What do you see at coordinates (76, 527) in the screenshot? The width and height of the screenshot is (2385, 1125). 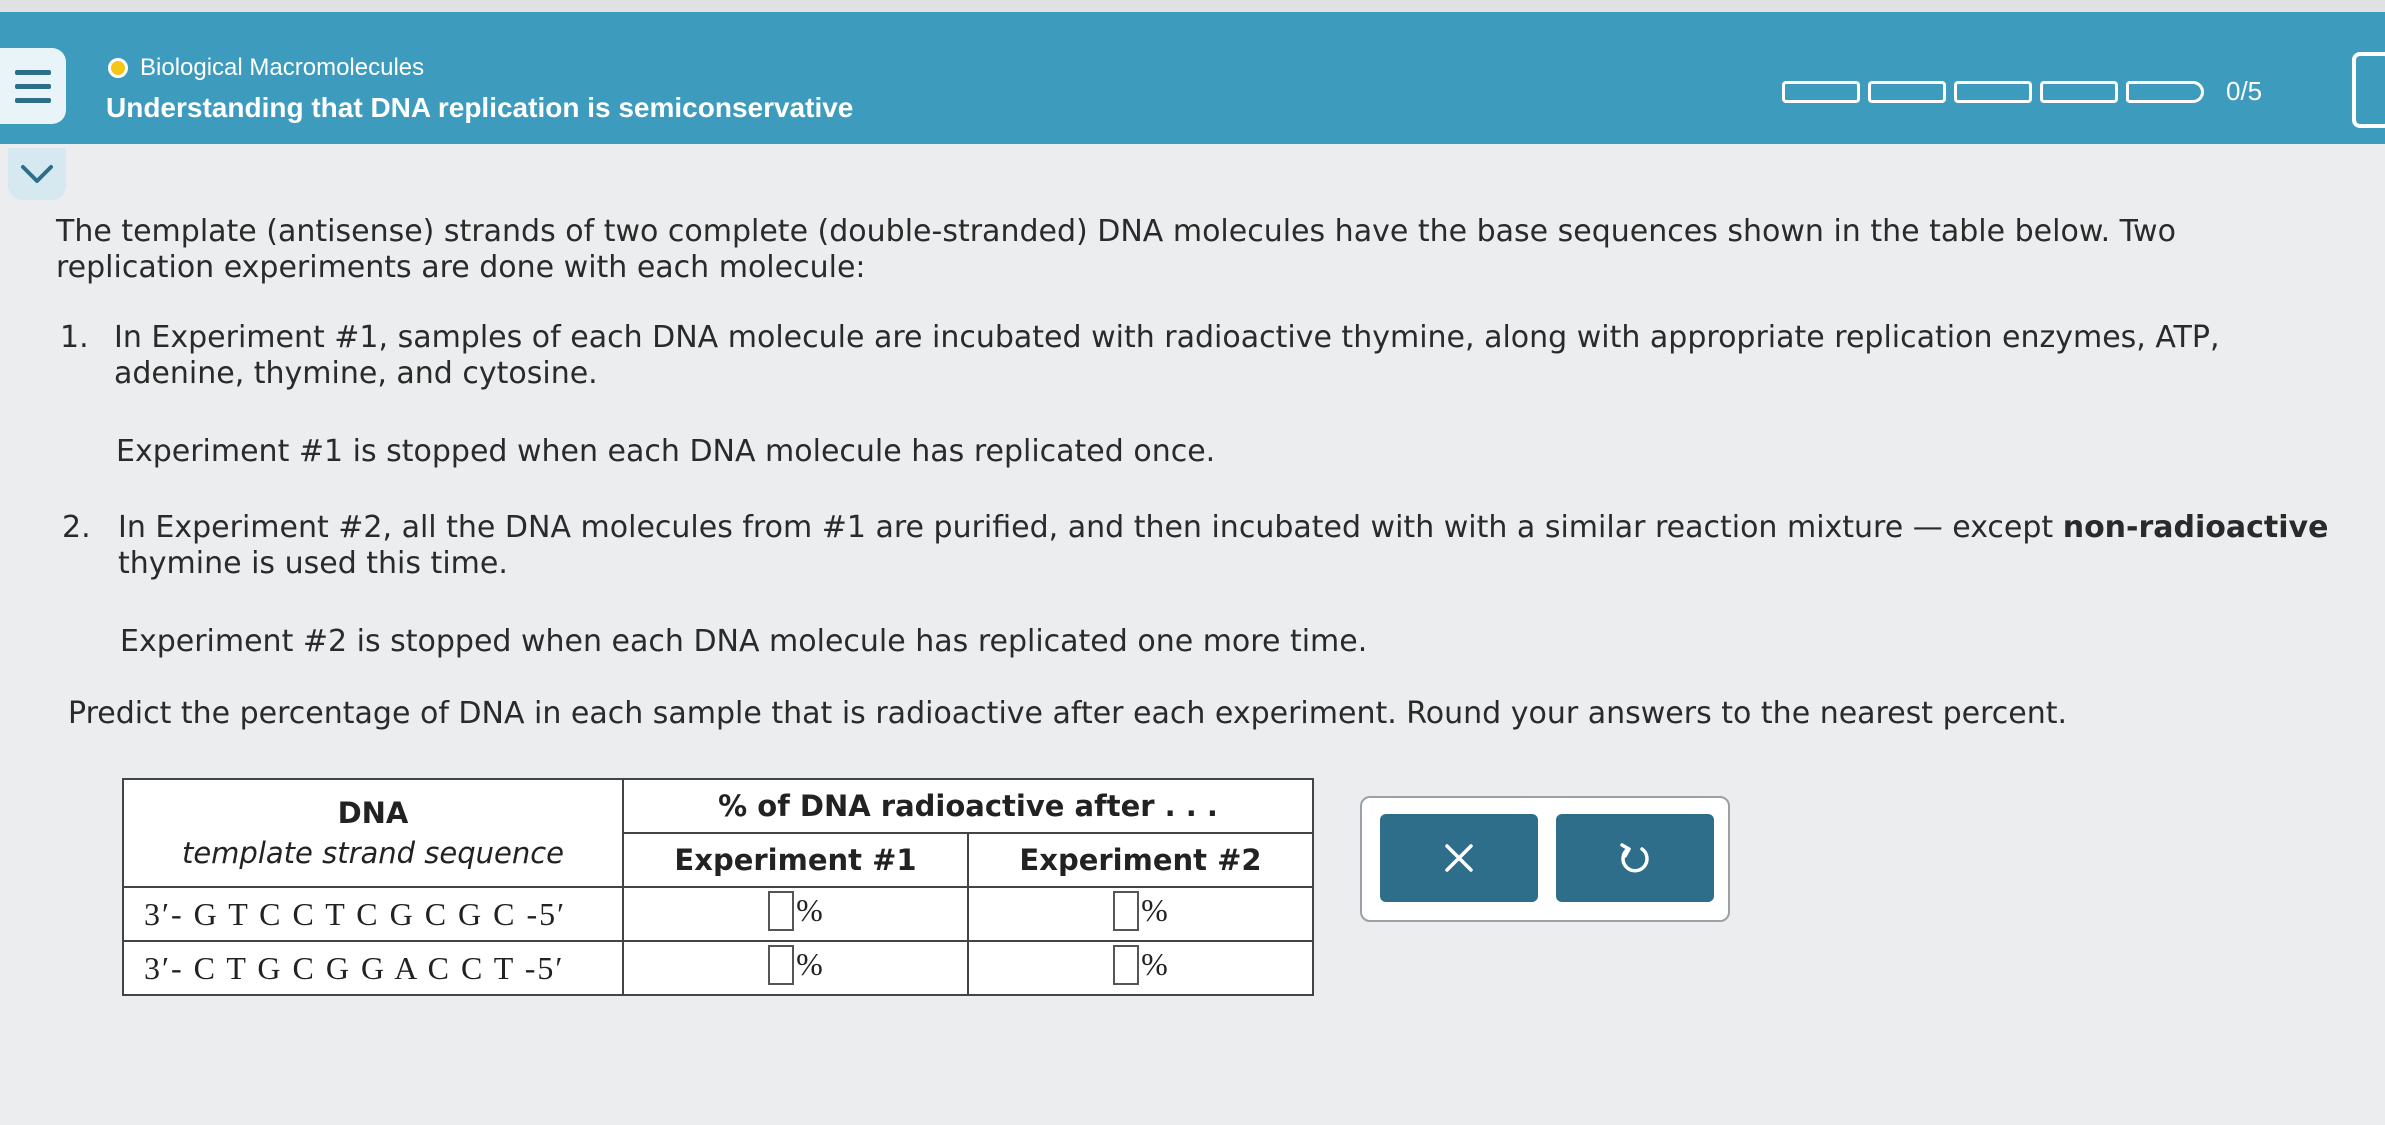 I see `item-number: 2.` at bounding box center [76, 527].